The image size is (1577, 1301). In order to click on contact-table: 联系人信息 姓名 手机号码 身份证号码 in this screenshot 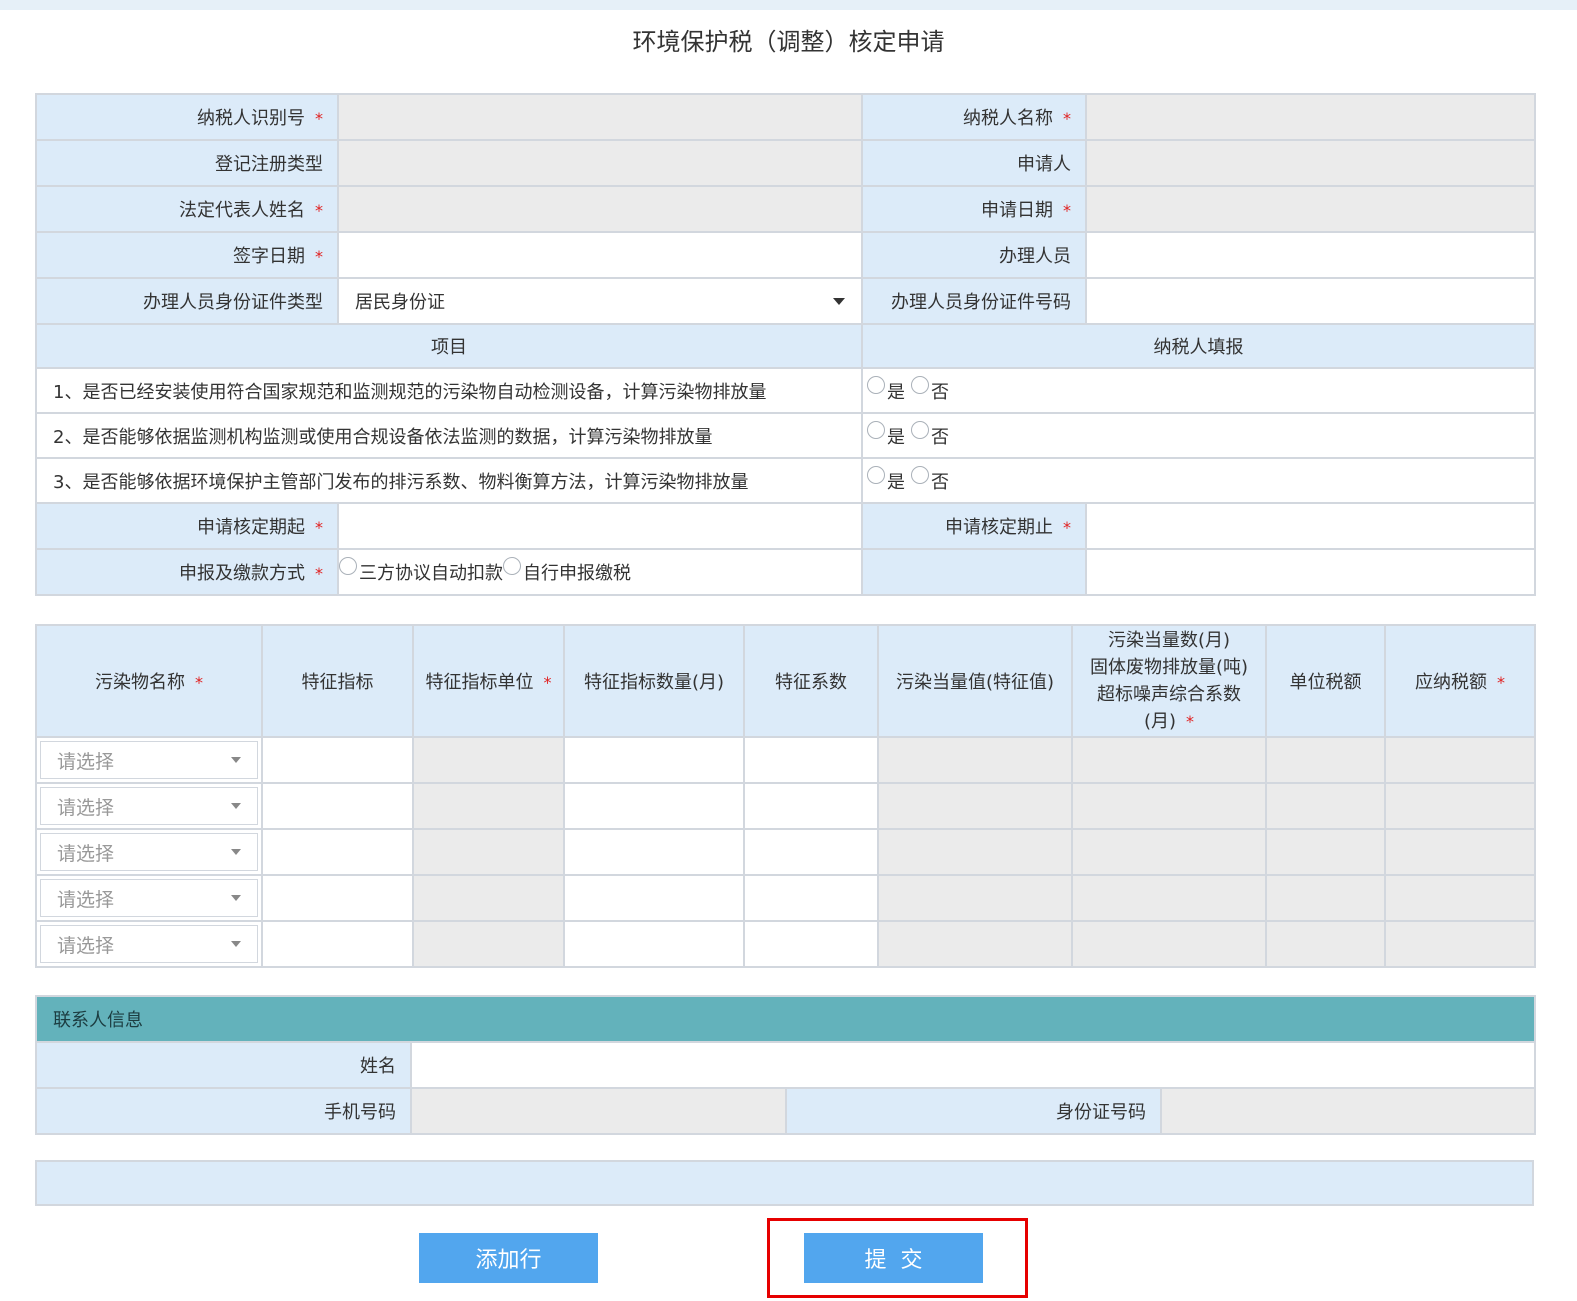, I will do `click(785, 1065)`.